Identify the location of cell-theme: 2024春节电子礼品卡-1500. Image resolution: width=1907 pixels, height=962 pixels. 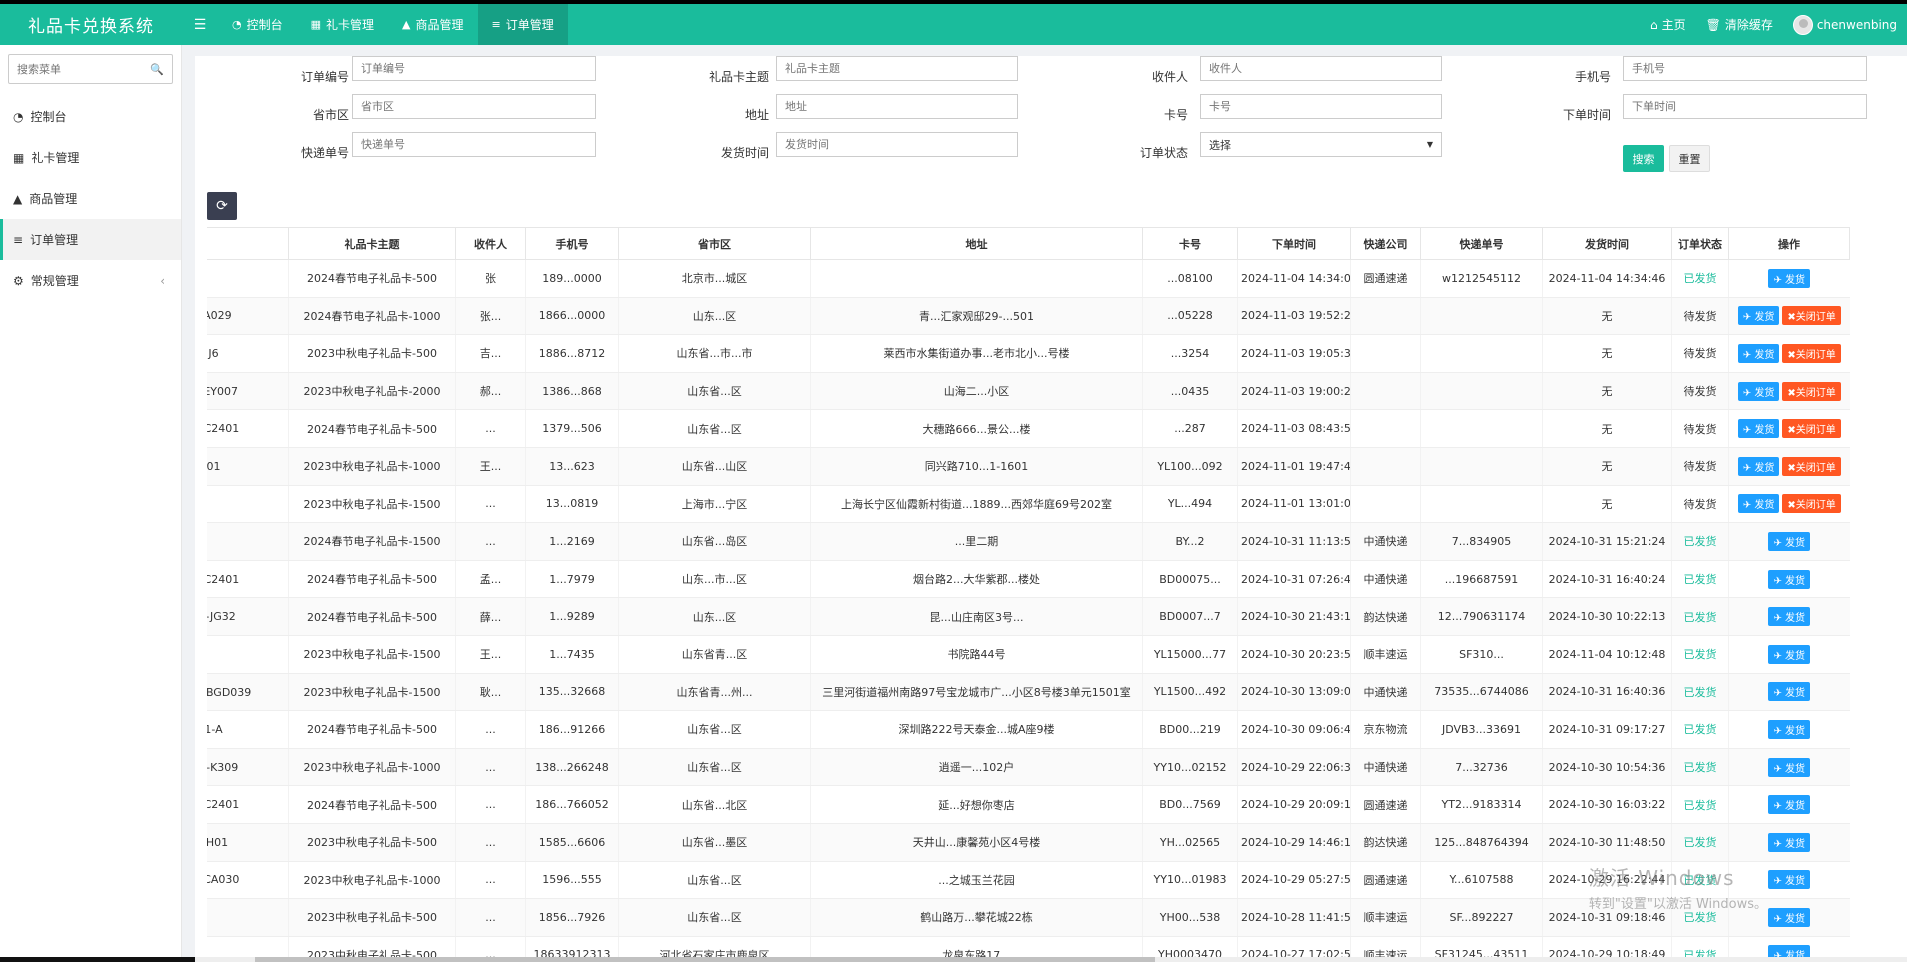
(372, 541).